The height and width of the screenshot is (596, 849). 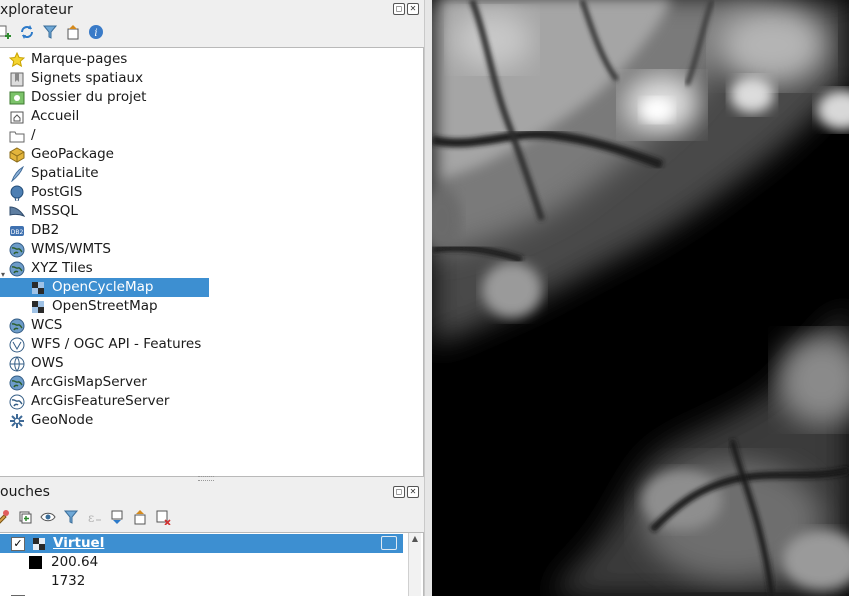 I want to click on tree-item-label: WFS / OGC API - Features, so click(x=116, y=344).